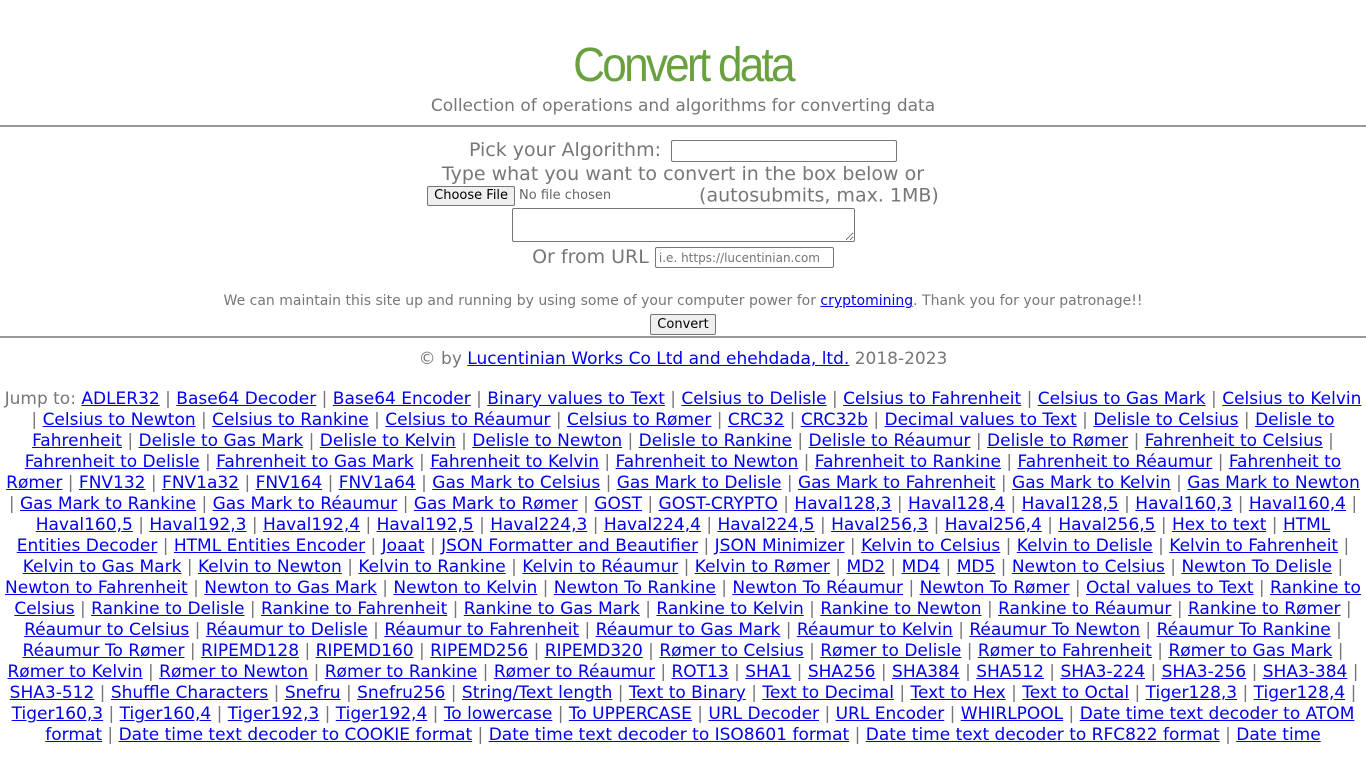 Image resolution: width=1366 pixels, height=768 pixels. I want to click on jump-link: Tiger128,4, so click(1300, 693).